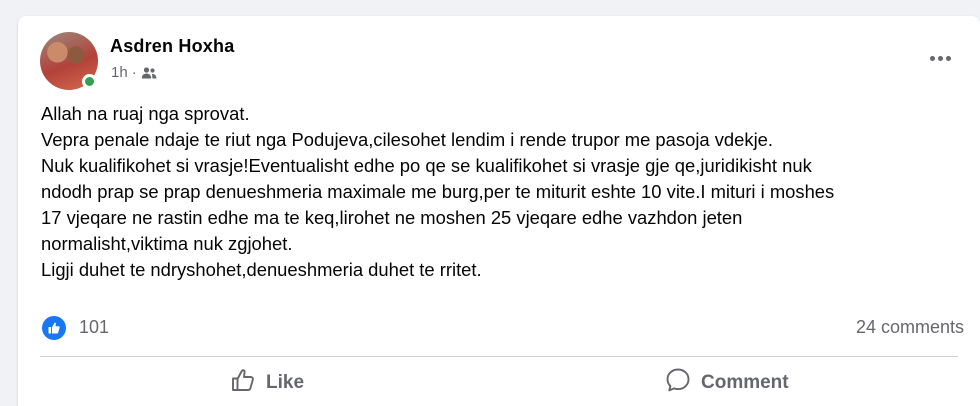  I want to click on comment-button: Comment, so click(727, 383).